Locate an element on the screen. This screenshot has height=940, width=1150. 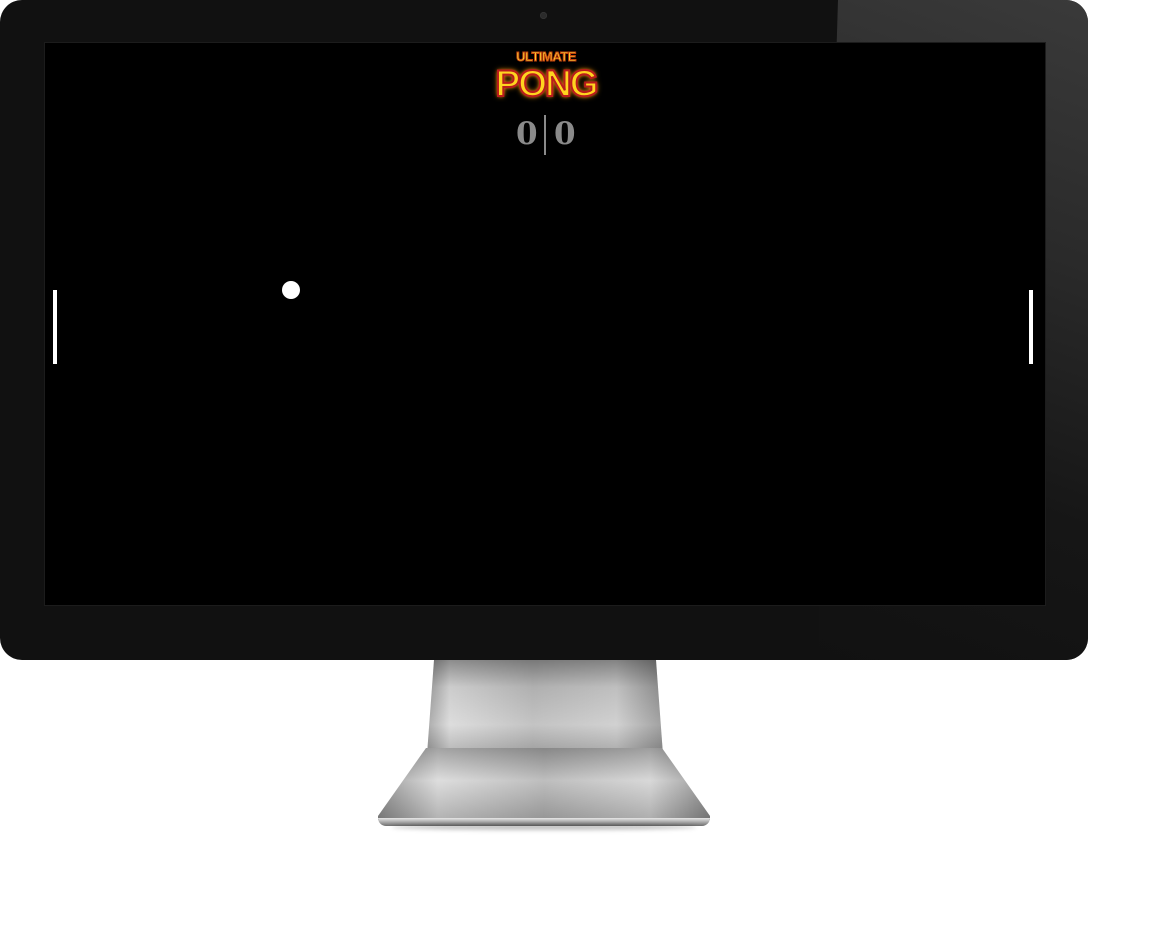
score-divider is located at coordinates (545, 135).